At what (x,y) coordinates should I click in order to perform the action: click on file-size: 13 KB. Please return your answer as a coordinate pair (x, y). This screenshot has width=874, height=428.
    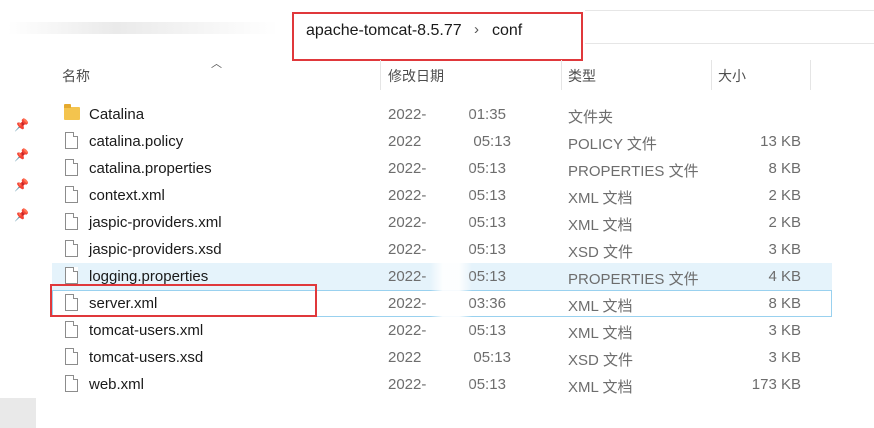
    Looking at the image, I should click on (780, 141).